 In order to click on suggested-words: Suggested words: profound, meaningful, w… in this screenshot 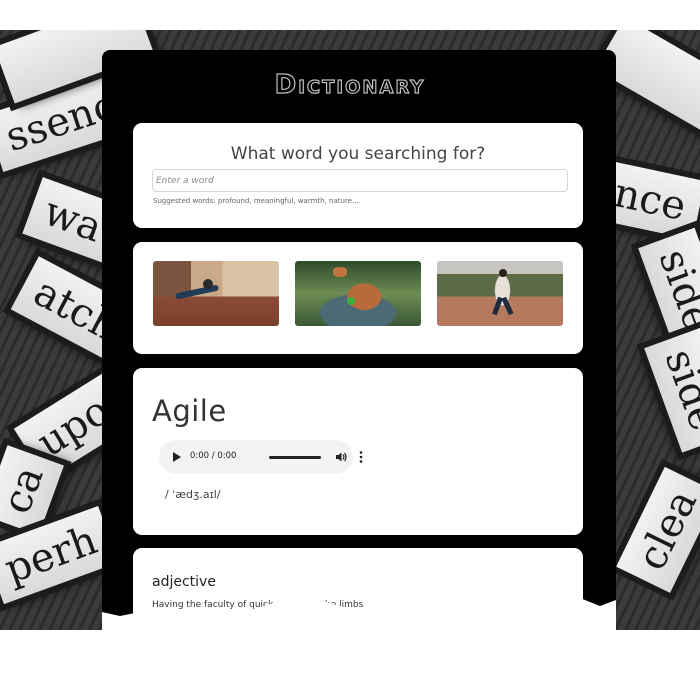, I will do `click(257, 201)`.